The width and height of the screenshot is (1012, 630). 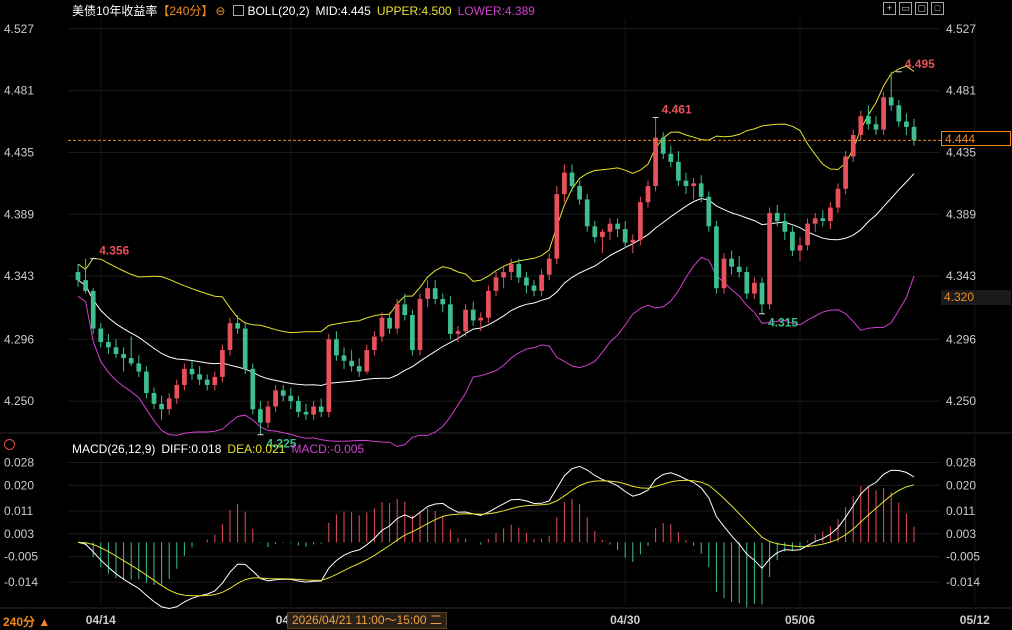 I want to click on indicator-box-icon, so click(x=239, y=10).